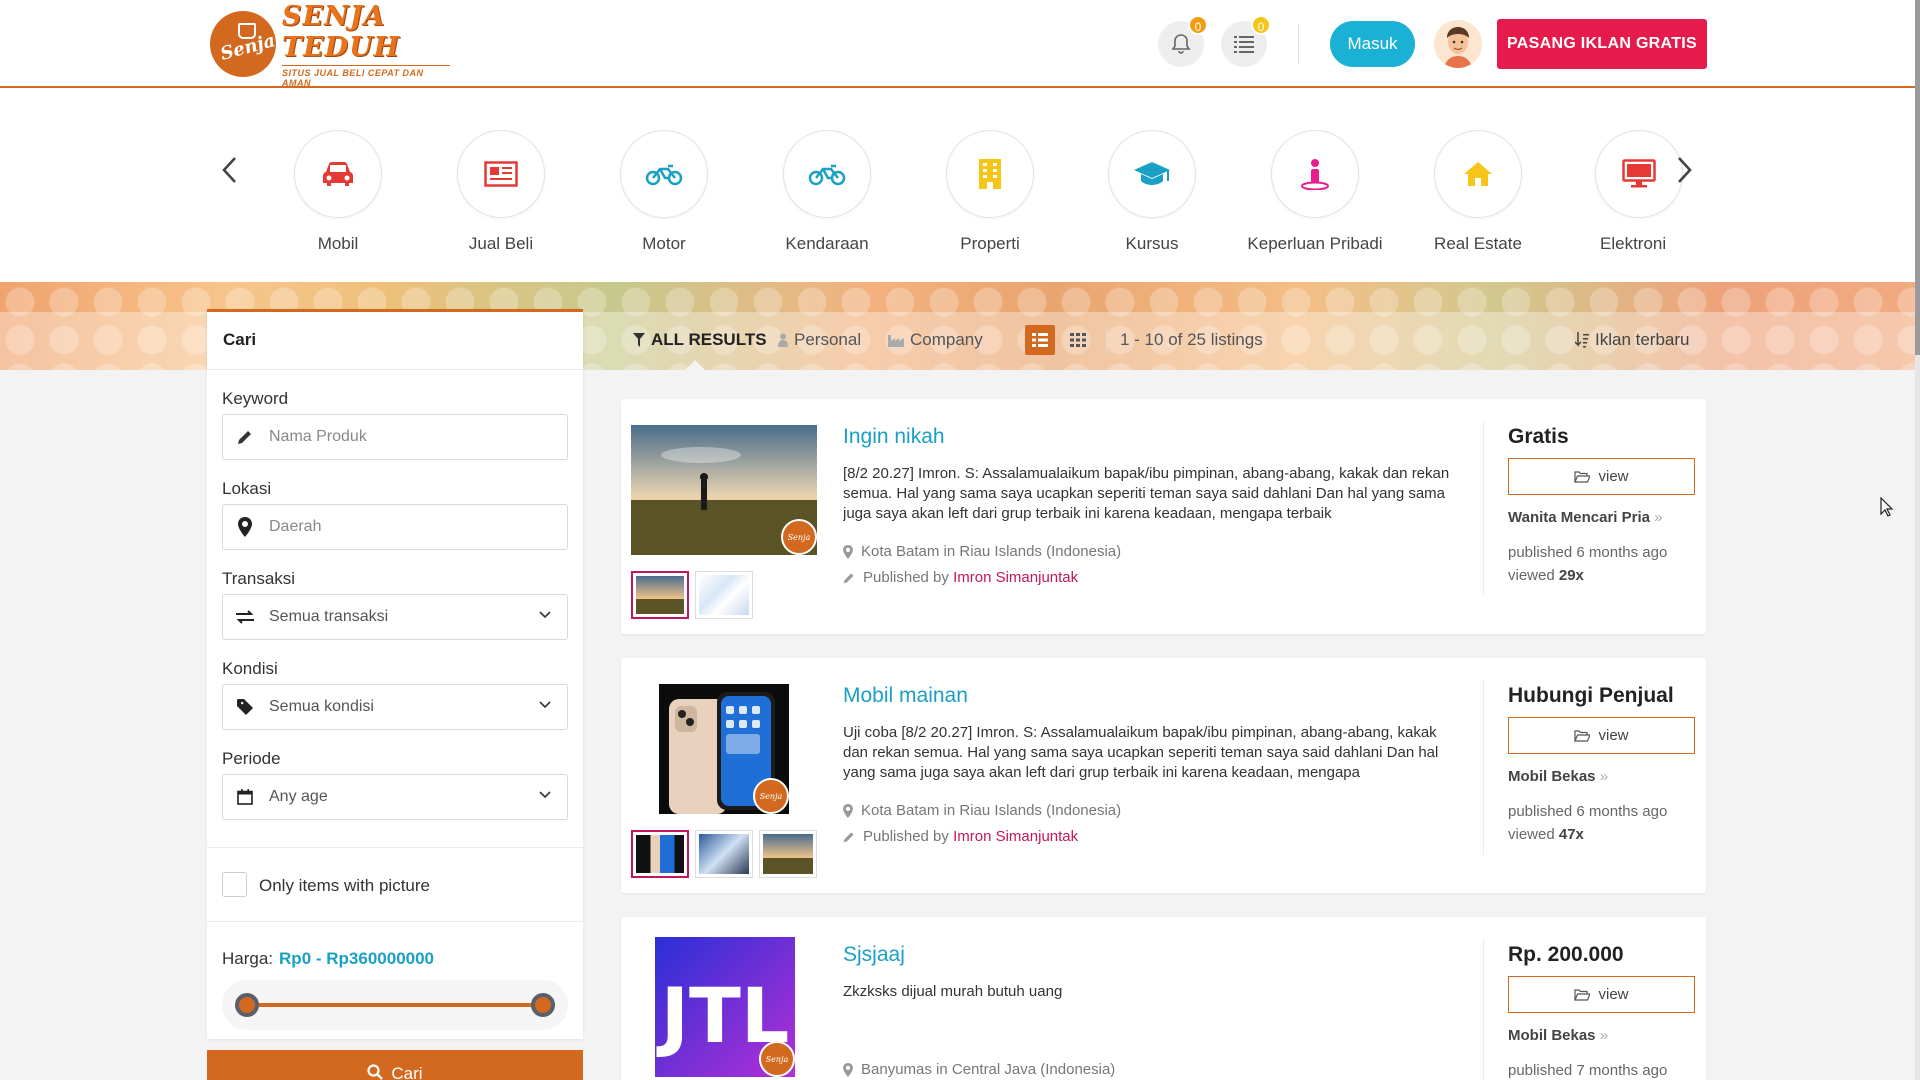  Describe the element at coordinates (1591, 695) in the screenshot. I see `listing-price: Hubungi Penjual` at that location.